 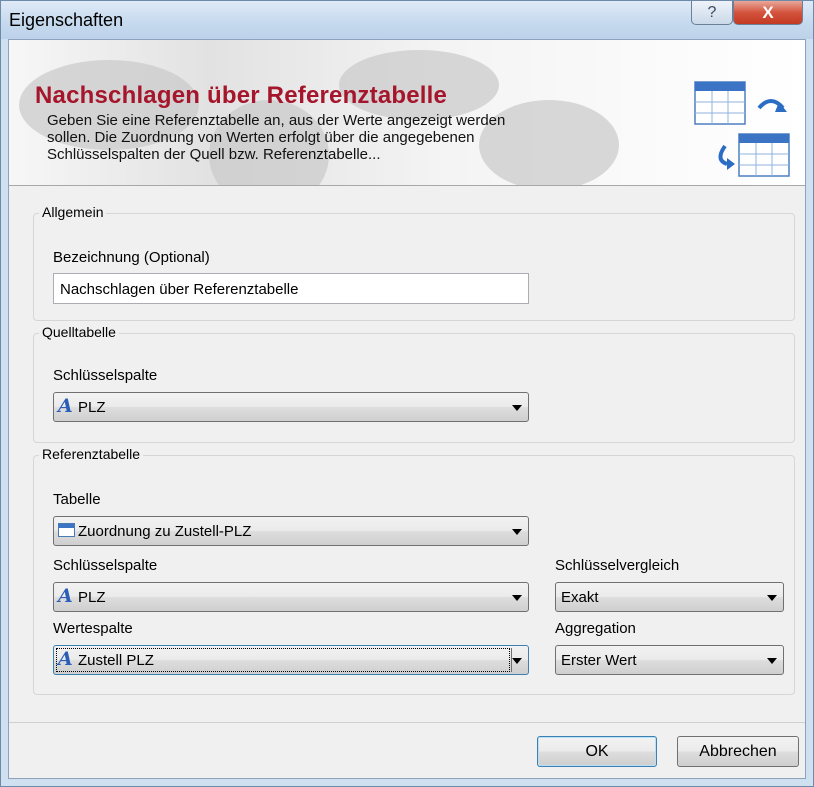 I want to click on cancel-button: Abbrechen, so click(x=738, y=751).